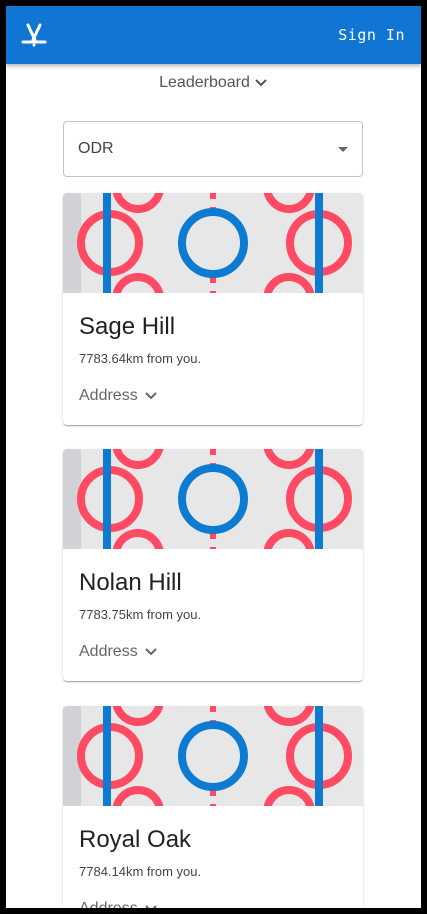 This screenshot has height=914, width=427. Describe the element at coordinates (204, 82) in the screenshot. I see `leaderboard-label: Leaderboard` at that location.